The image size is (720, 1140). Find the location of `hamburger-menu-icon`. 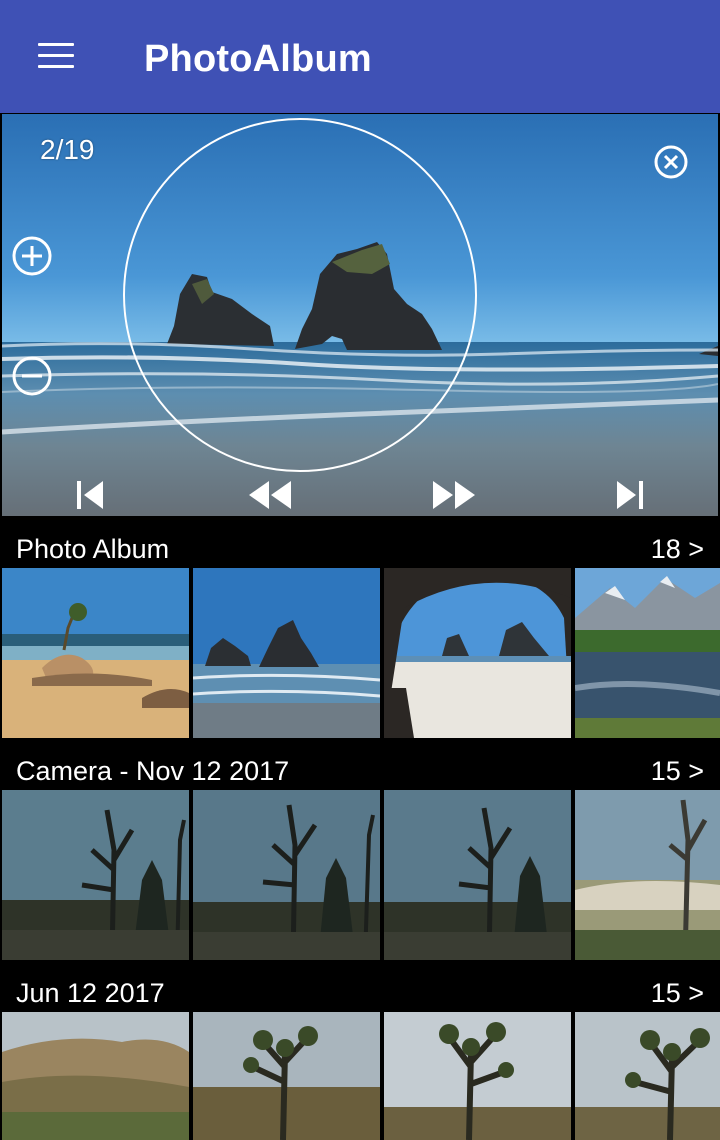

hamburger-menu-icon is located at coordinates (56, 56).